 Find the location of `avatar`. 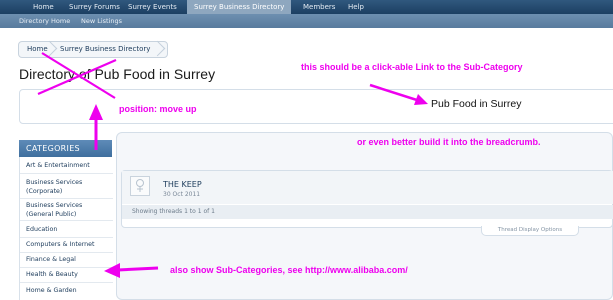

avatar is located at coordinates (140, 186).